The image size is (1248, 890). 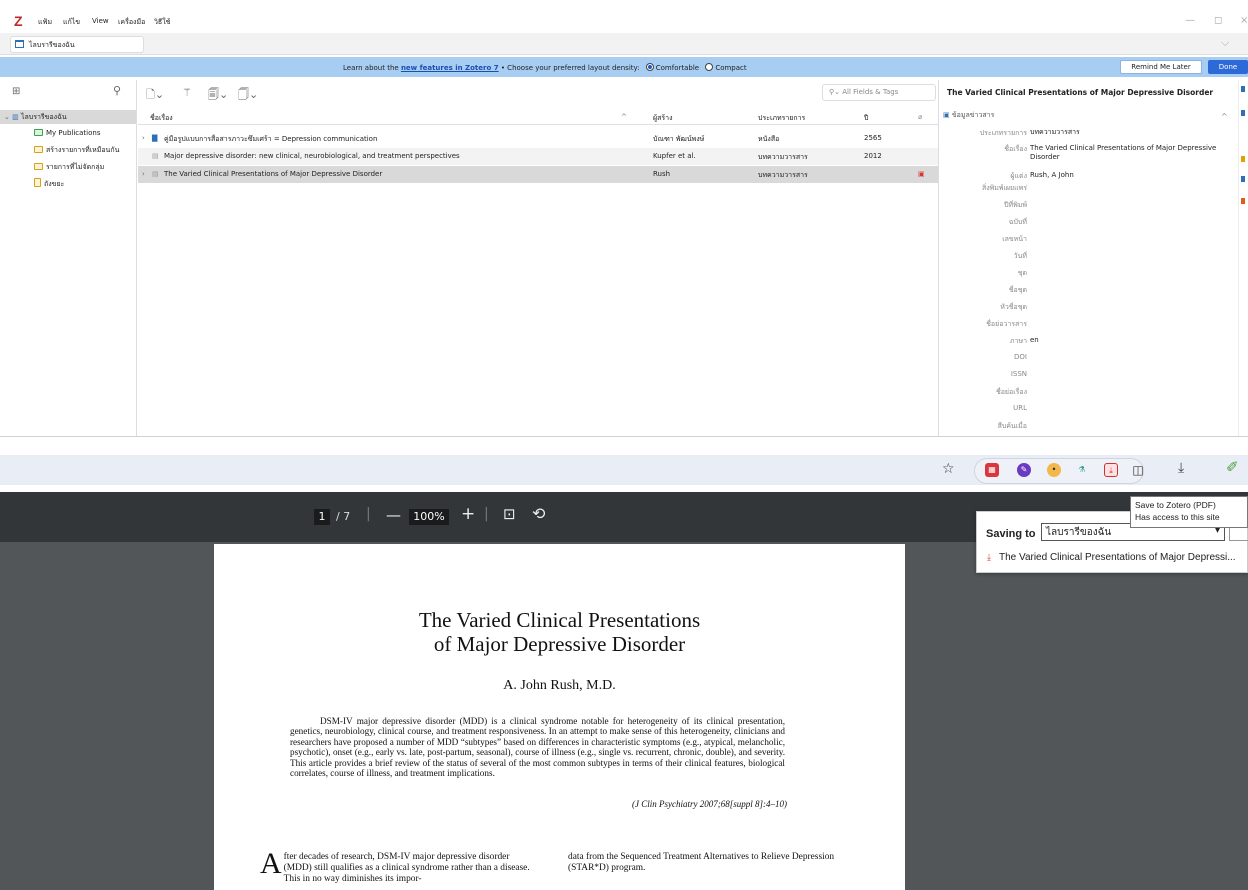 What do you see at coordinates (248, 95) in the screenshot?
I see `new-note-icon: 🗍⌄` at bounding box center [248, 95].